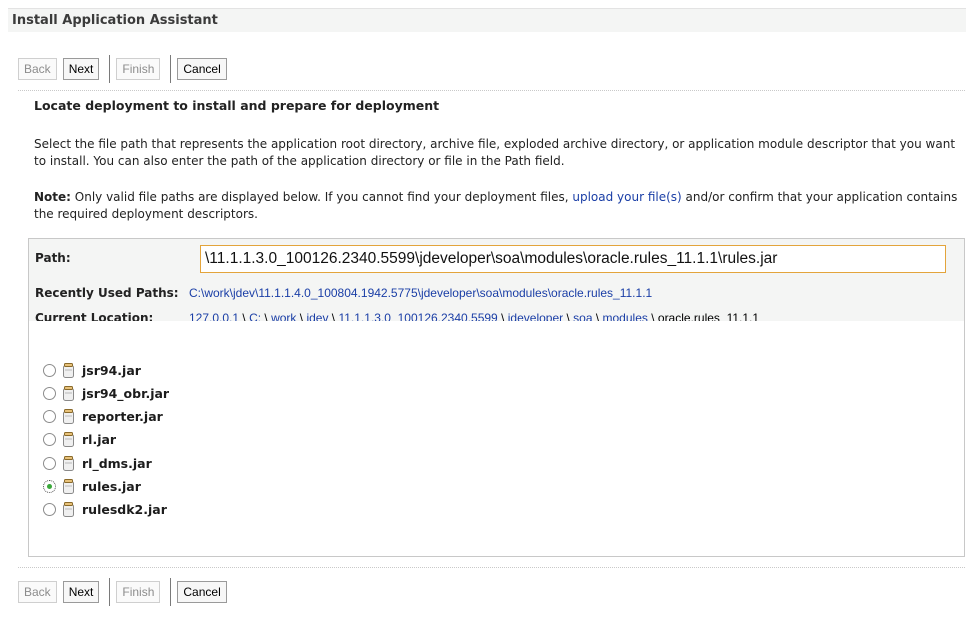  Describe the element at coordinates (126, 393) in the screenshot. I see `file-name: jsr94_obr.jar` at that location.